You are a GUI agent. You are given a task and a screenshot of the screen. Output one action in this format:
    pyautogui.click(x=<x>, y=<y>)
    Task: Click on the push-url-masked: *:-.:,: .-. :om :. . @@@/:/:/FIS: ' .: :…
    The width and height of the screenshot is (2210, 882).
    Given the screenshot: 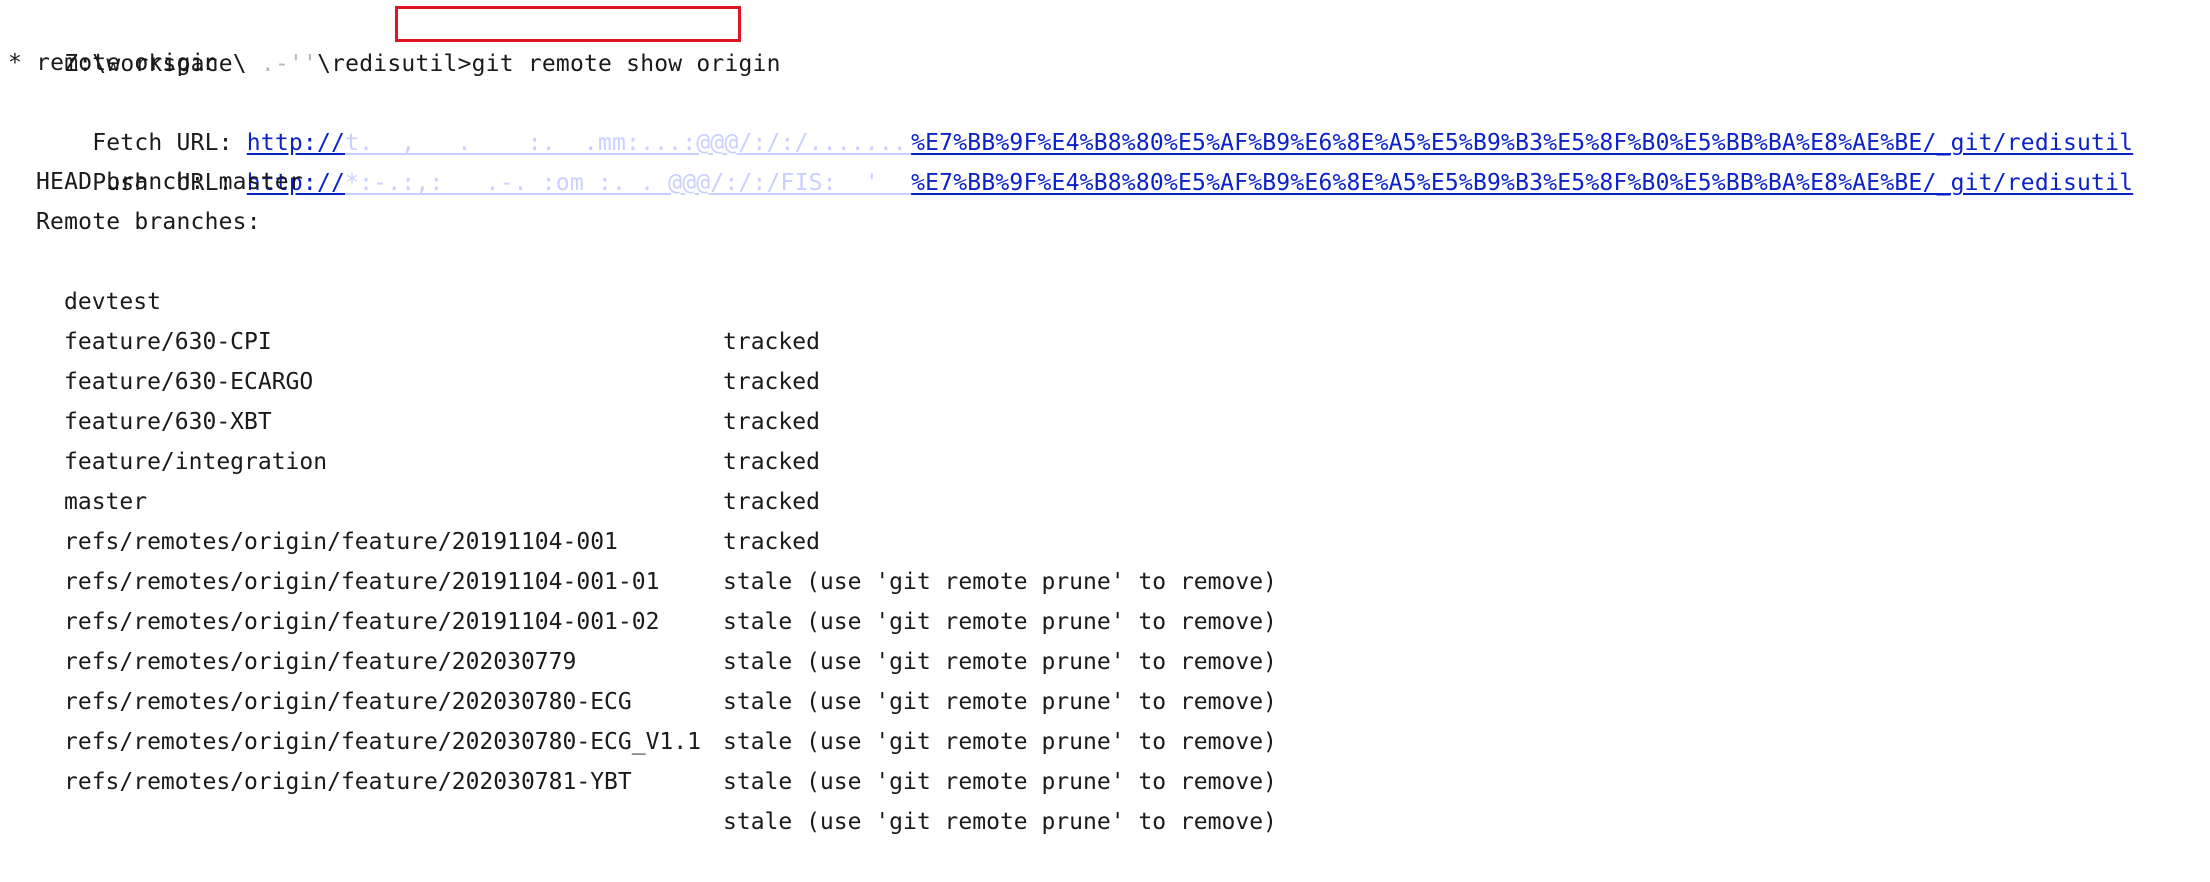 What is the action you would take?
    pyautogui.click(x=628, y=183)
    